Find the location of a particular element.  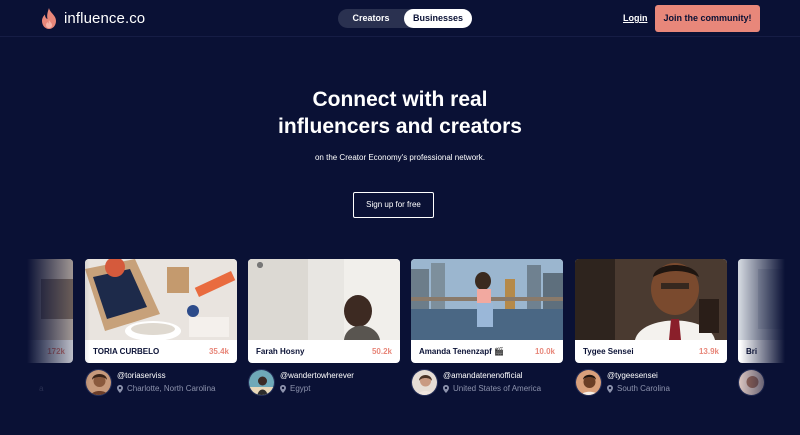

creator-card-box: 172k is located at coordinates (36, 311).